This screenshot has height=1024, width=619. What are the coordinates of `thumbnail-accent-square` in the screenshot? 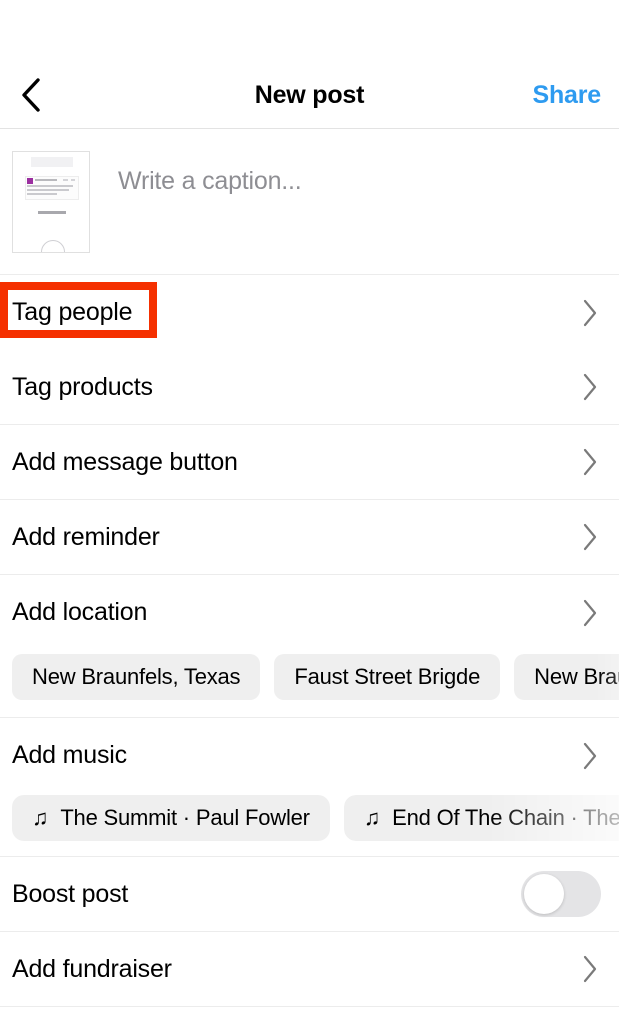 It's located at (30, 181).